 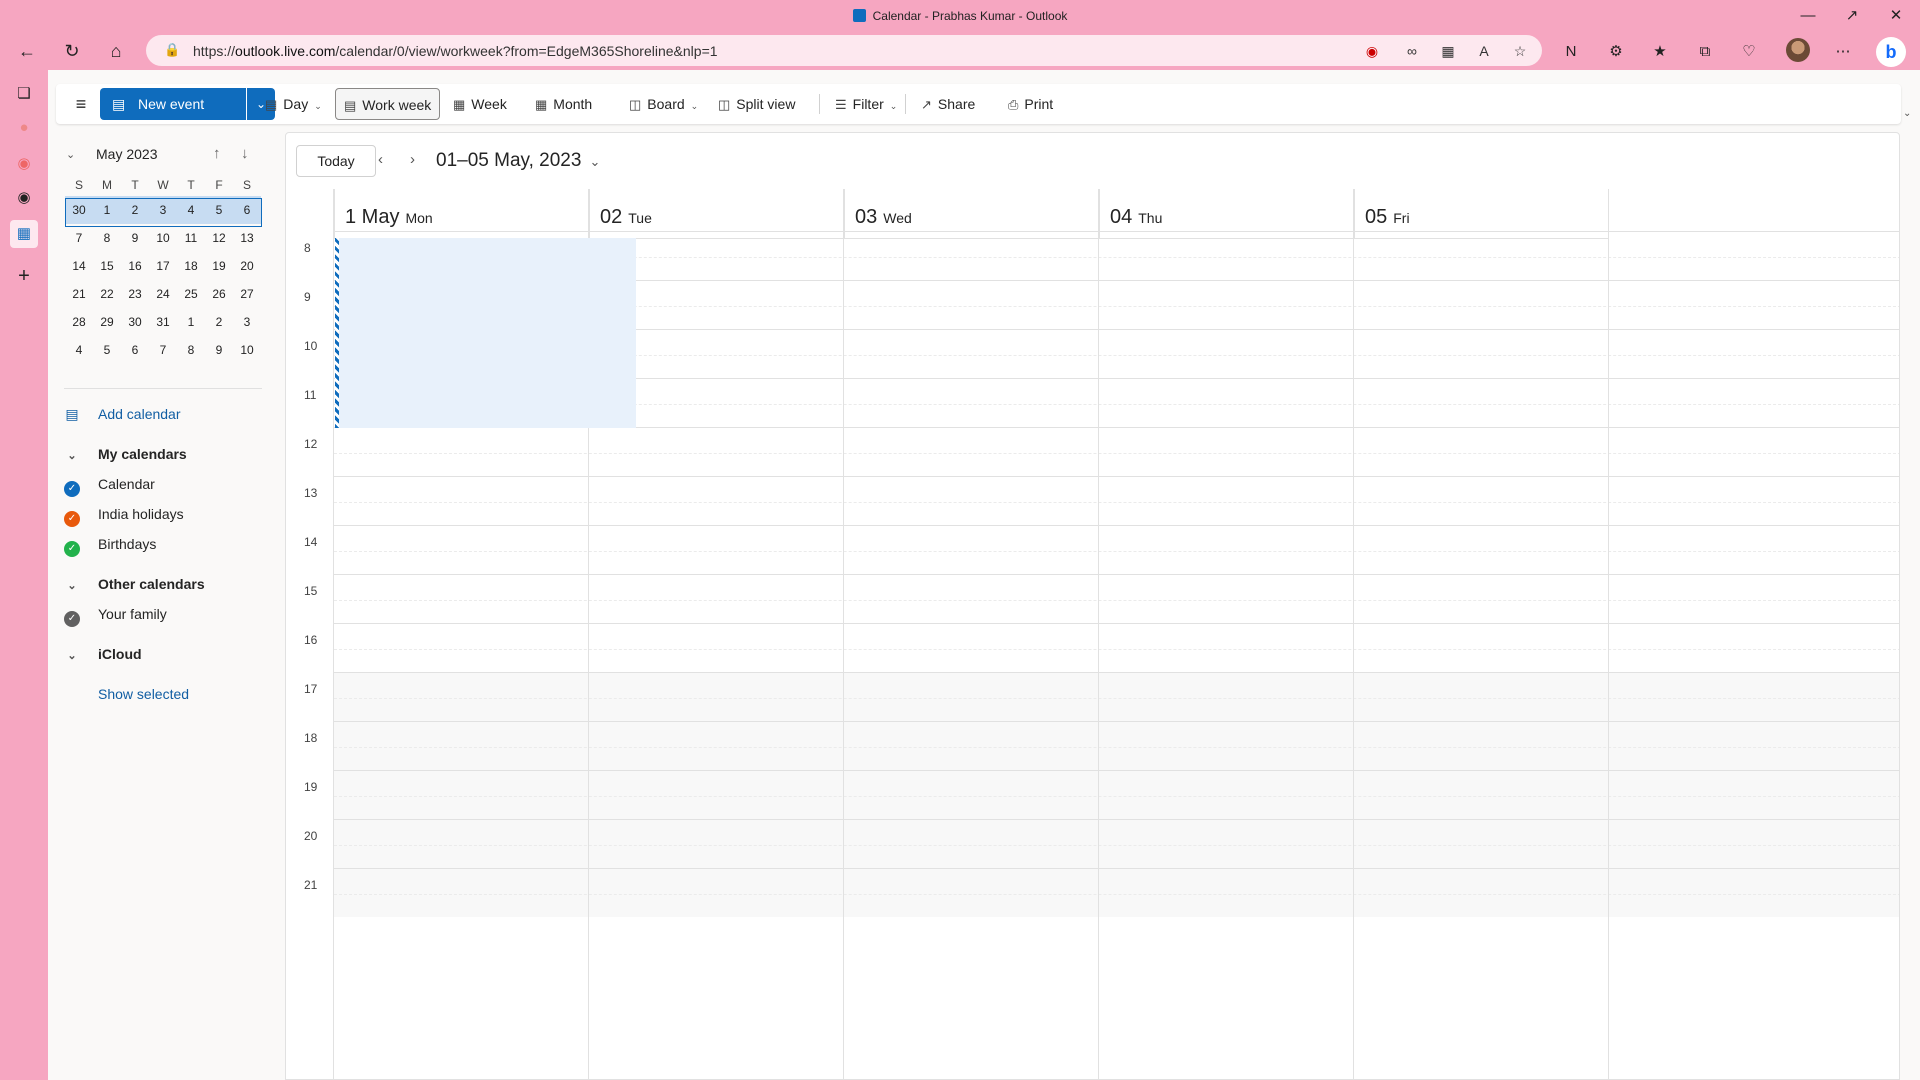 I want to click on mini-calendar-day: 12, so click(x=219, y=238).